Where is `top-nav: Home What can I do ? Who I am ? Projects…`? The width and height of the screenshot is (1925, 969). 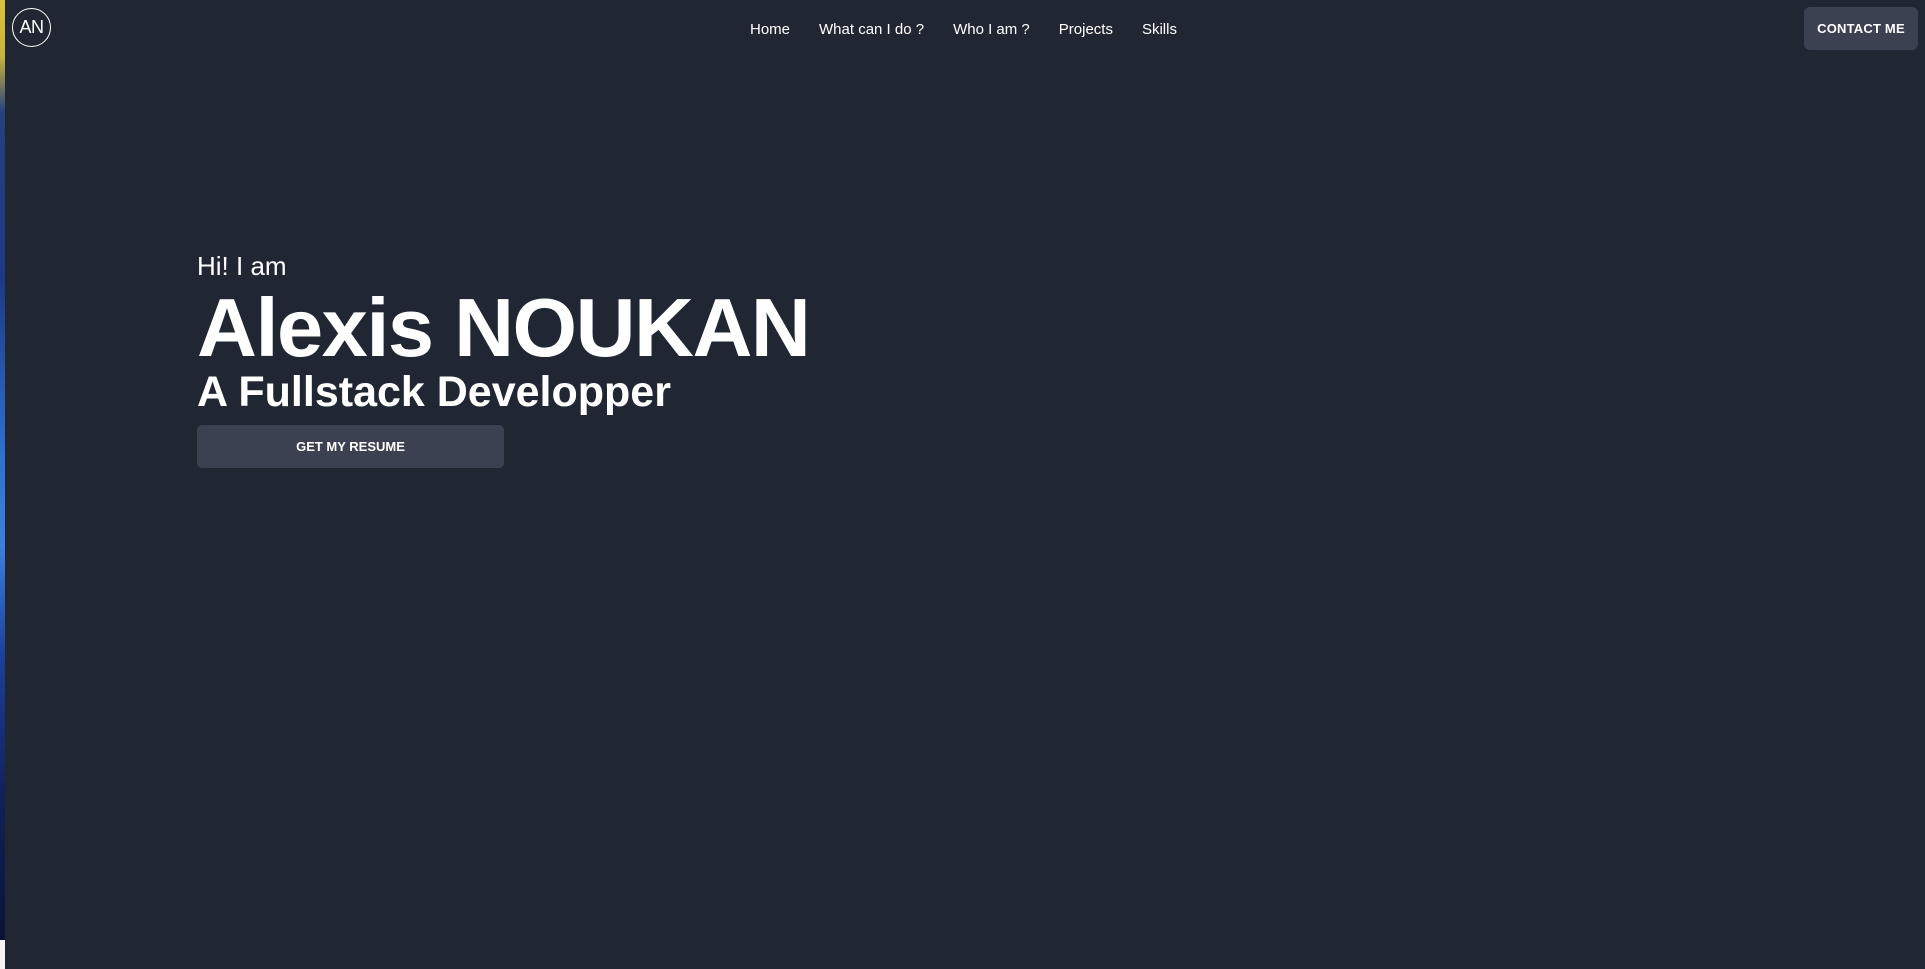
top-nav: Home What can I do ? Who I am ? Projects… is located at coordinates (962, 29).